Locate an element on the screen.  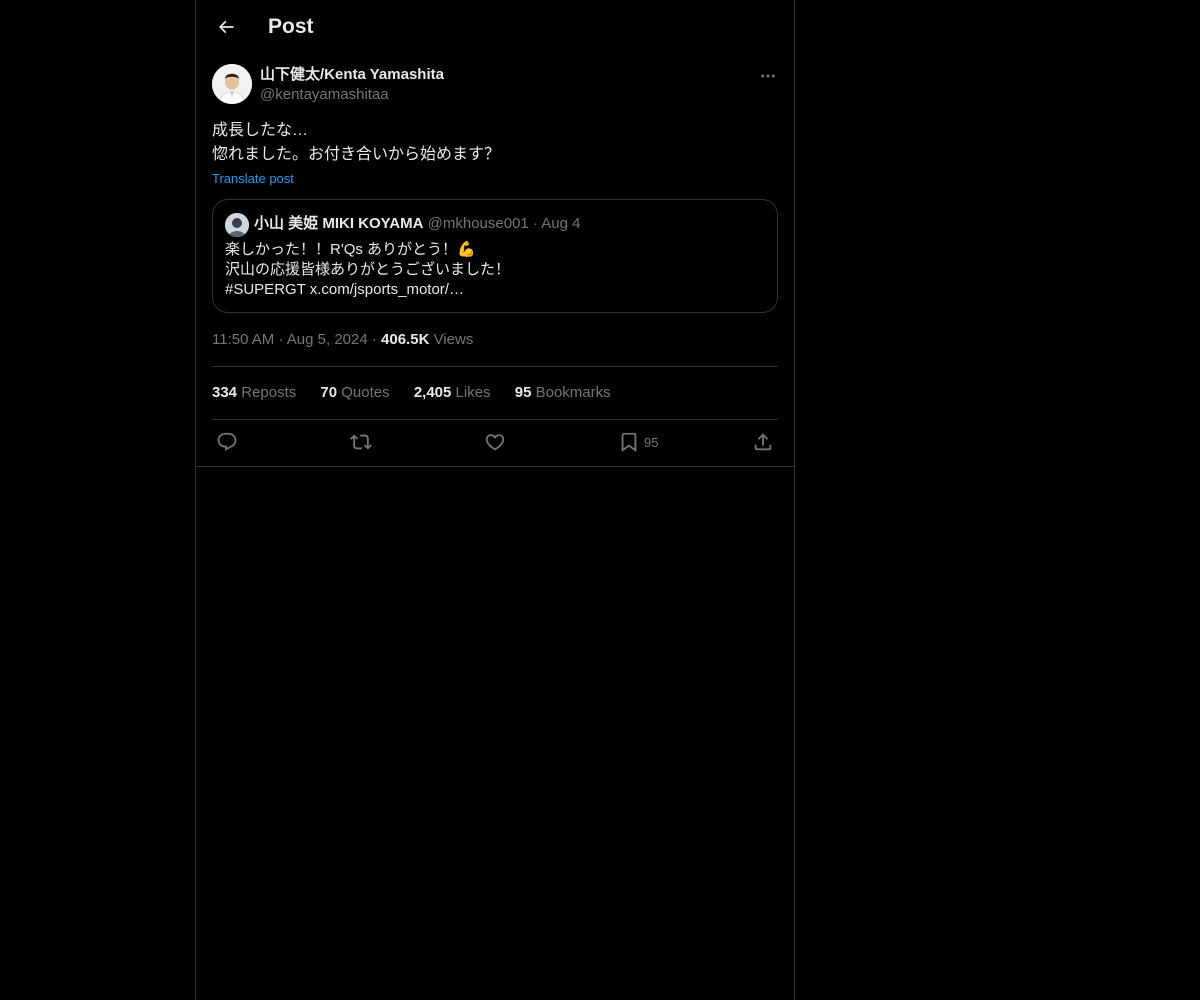
quote-author-name: 小山 美姫 MIKI KOYAMA is located at coordinates (339, 223).